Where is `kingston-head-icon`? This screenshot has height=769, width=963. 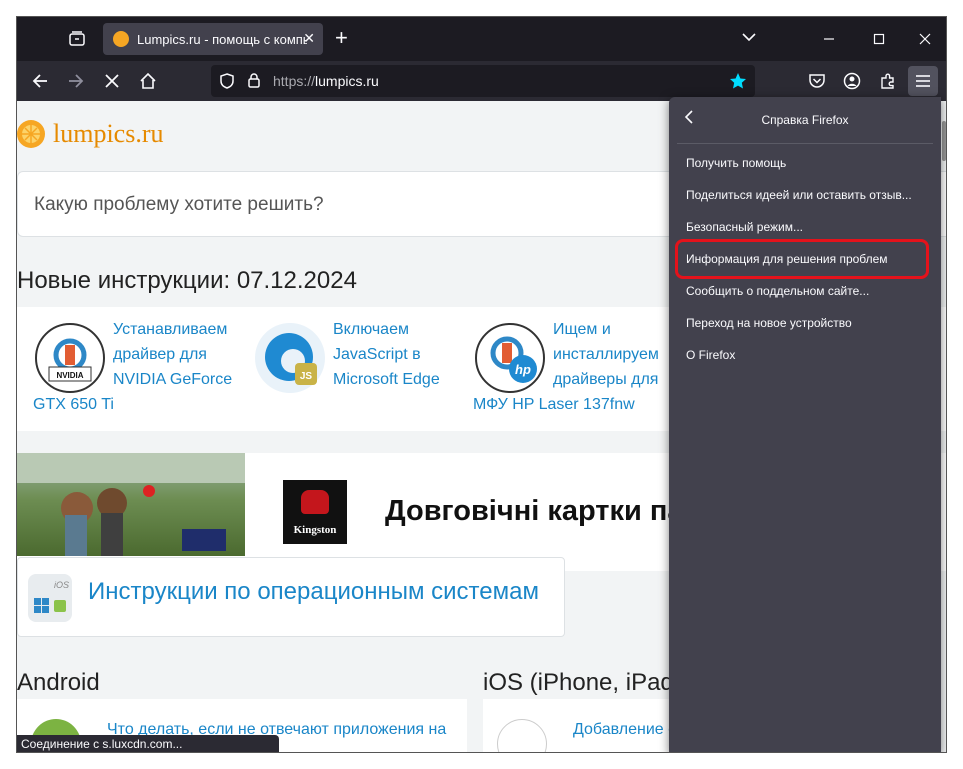
kingston-head-icon is located at coordinates (315, 502).